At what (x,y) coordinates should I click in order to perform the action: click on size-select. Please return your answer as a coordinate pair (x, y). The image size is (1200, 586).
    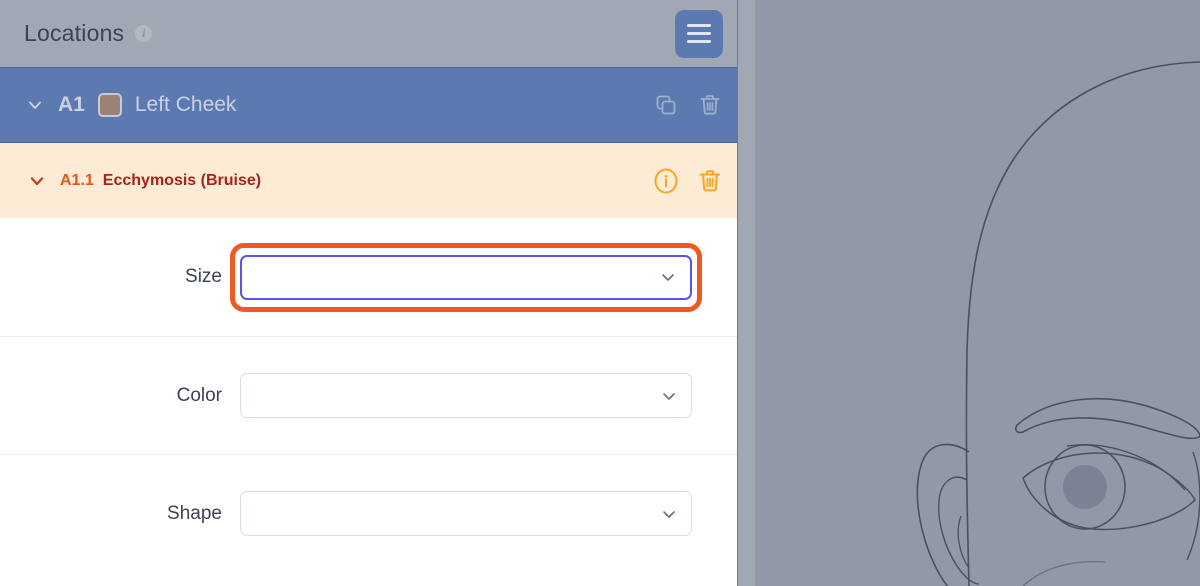
    Looking at the image, I should click on (466, 277).